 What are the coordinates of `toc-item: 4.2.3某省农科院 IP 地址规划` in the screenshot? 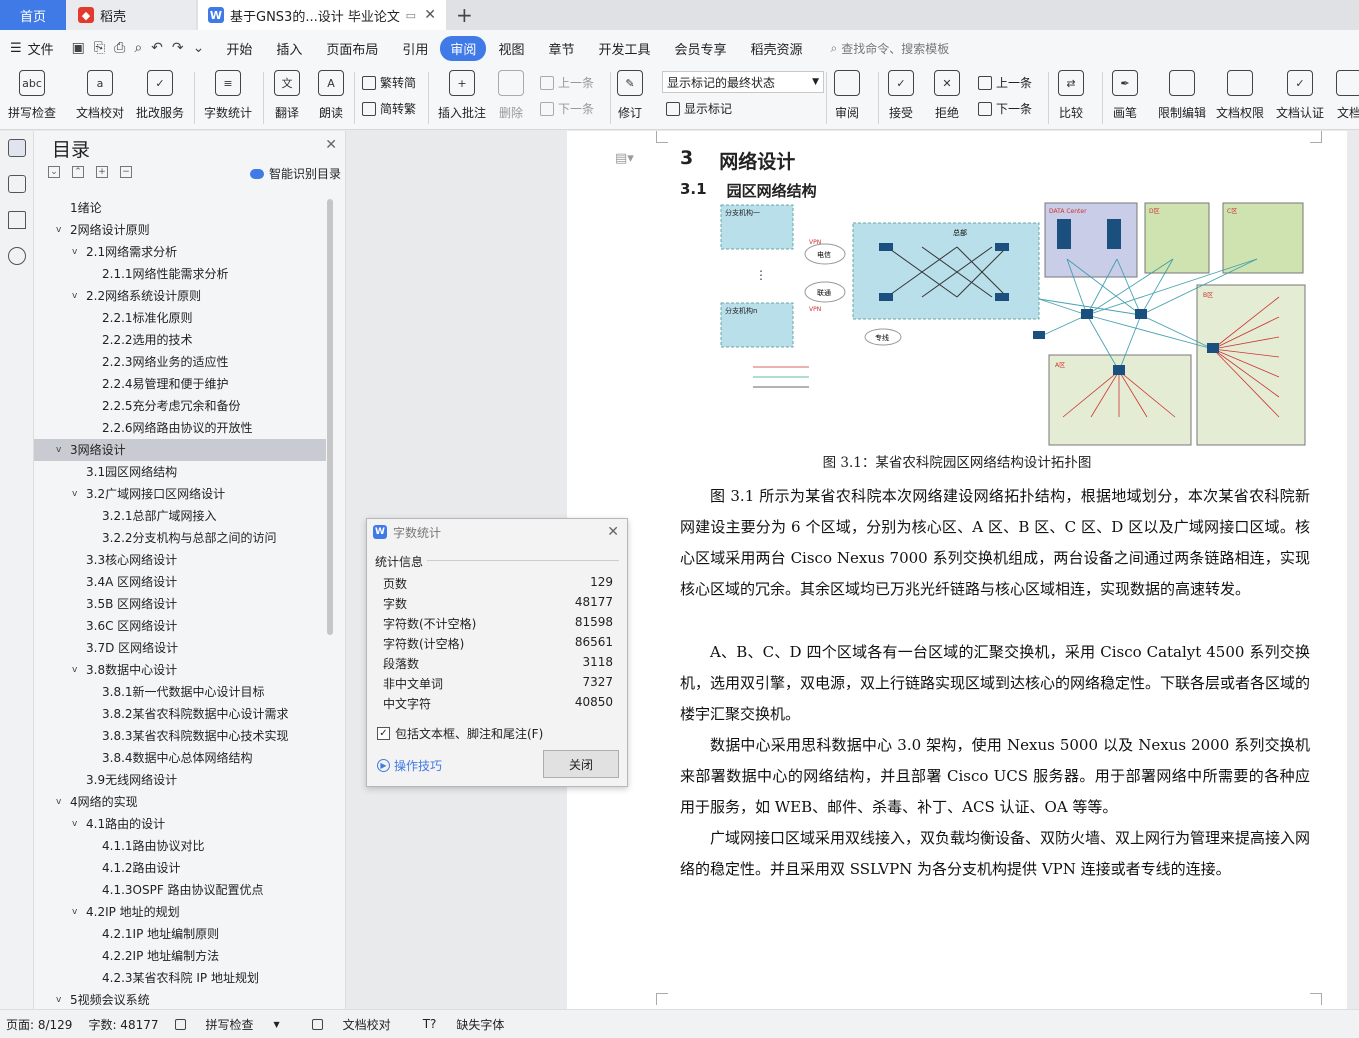 It's located at (180, 978).